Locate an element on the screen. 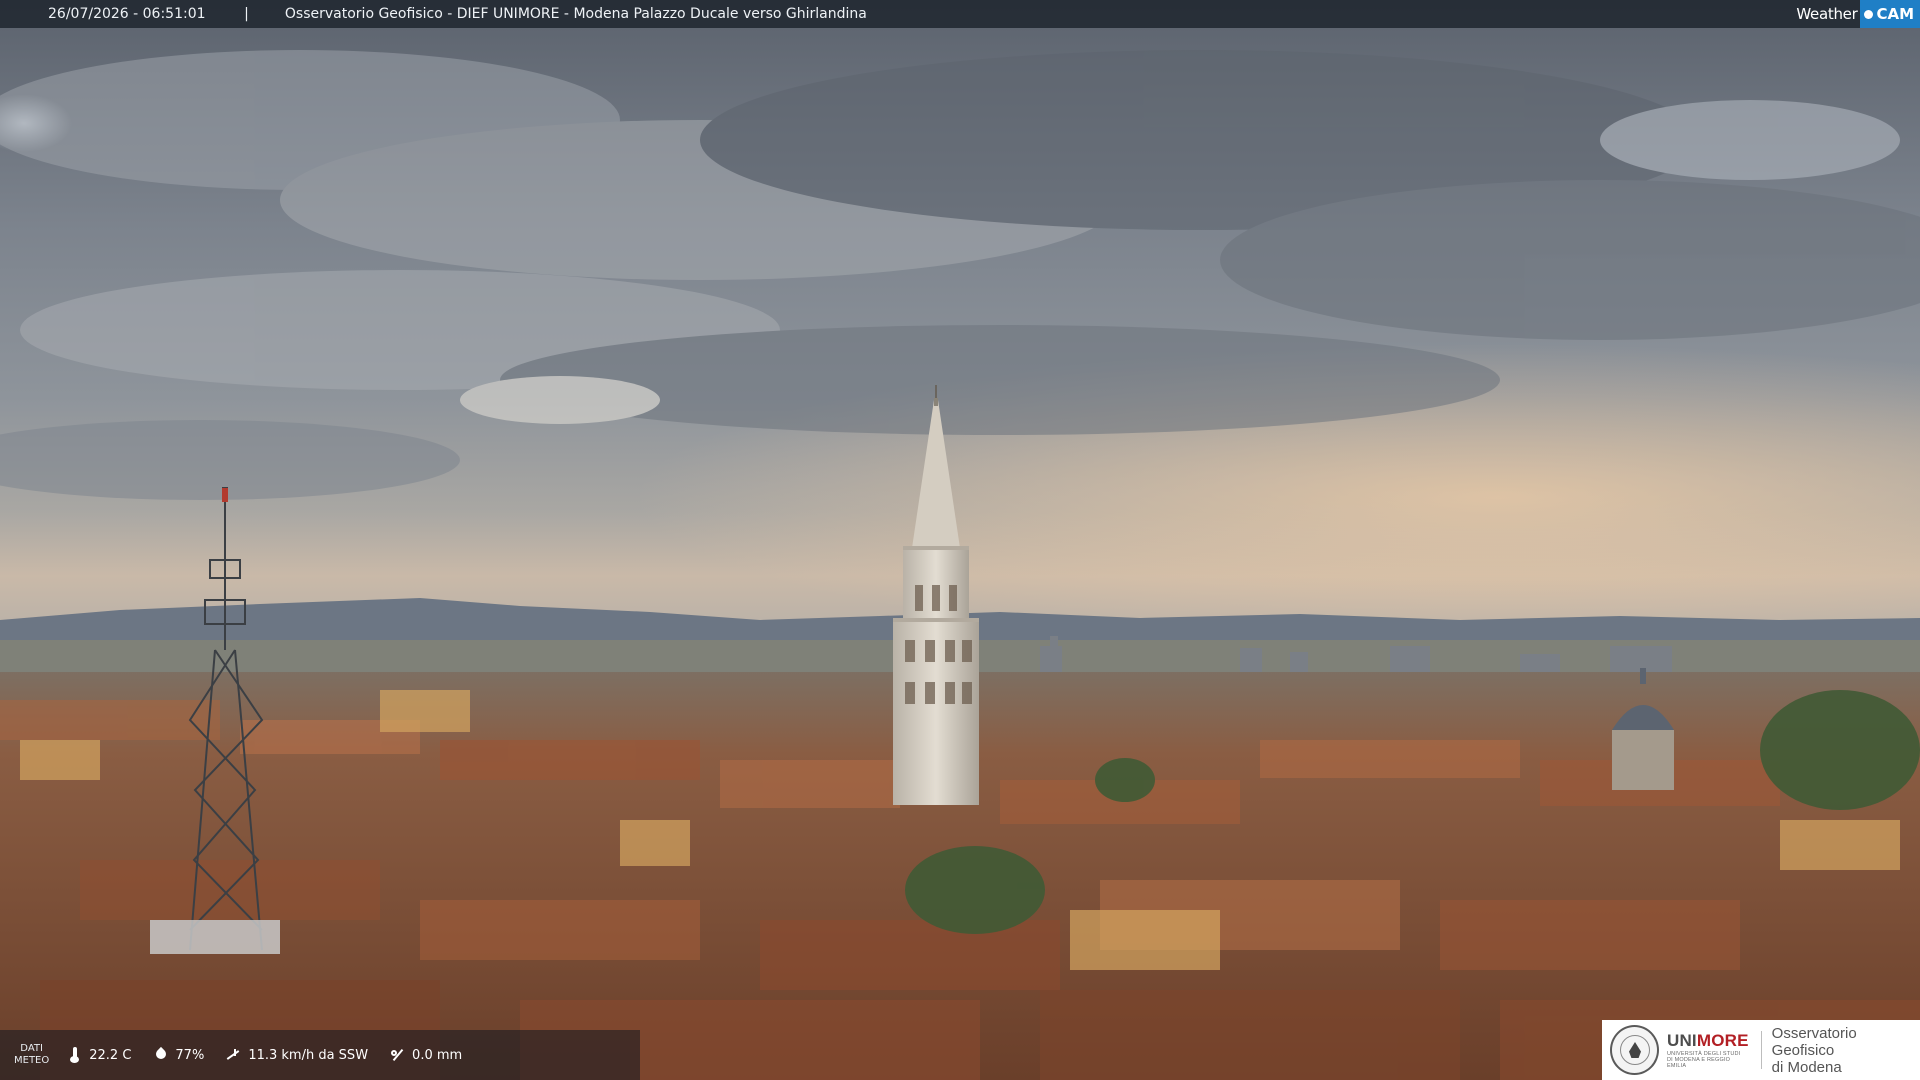 This screenshot has height=1080, width=1920. rain-gauge-icon is located at coordinates (398, 1055).